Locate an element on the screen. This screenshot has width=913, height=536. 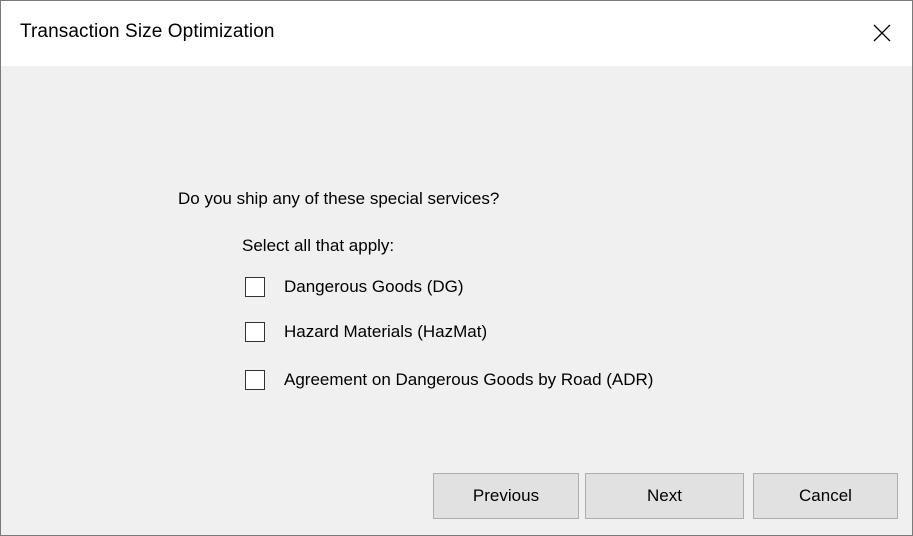
title-bar: Transaction Size Optimization is located at coordinates (456, 33).